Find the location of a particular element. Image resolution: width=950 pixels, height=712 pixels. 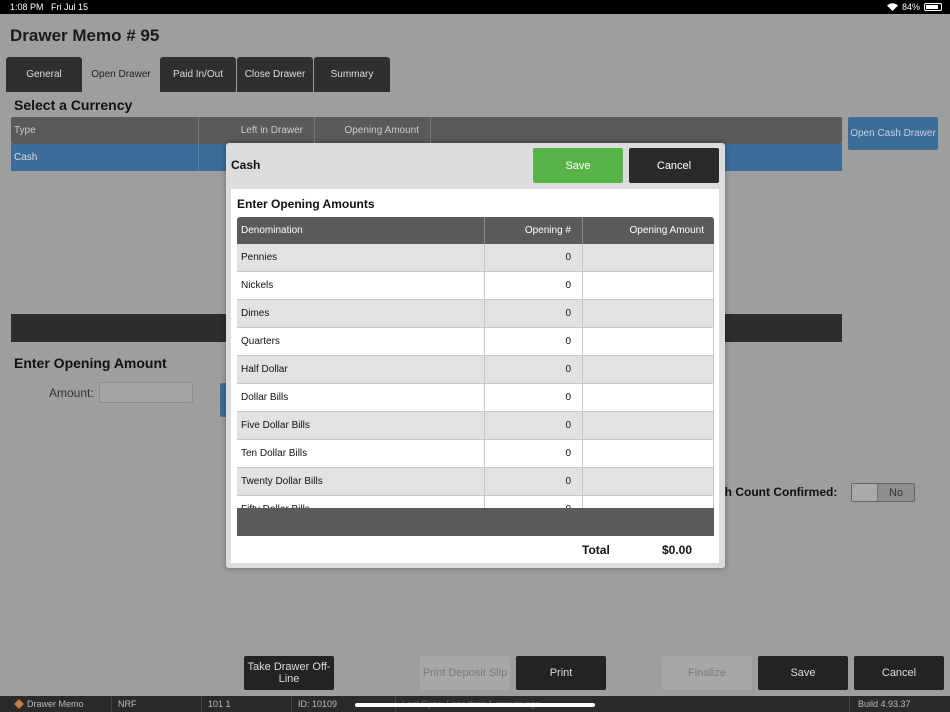

table-row: Fifty Dollar Bills0 is located at coordinates (475, 502).